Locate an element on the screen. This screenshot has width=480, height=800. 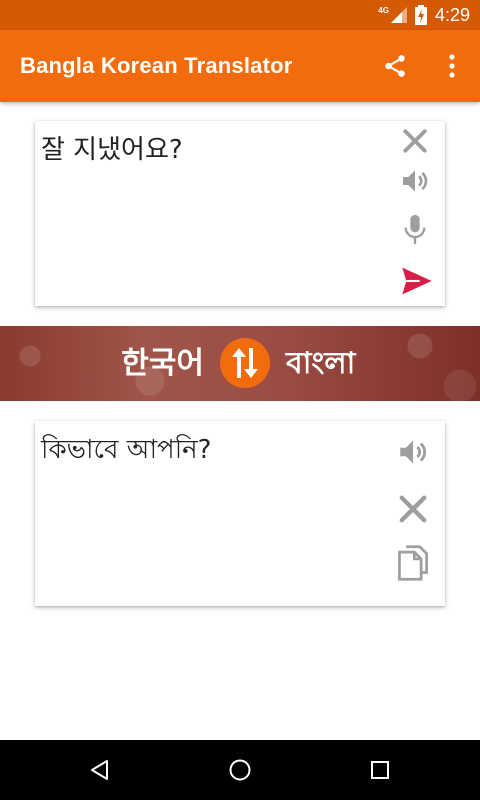
status-bar: 4G 4:29 is located at coordinates (240, 15).